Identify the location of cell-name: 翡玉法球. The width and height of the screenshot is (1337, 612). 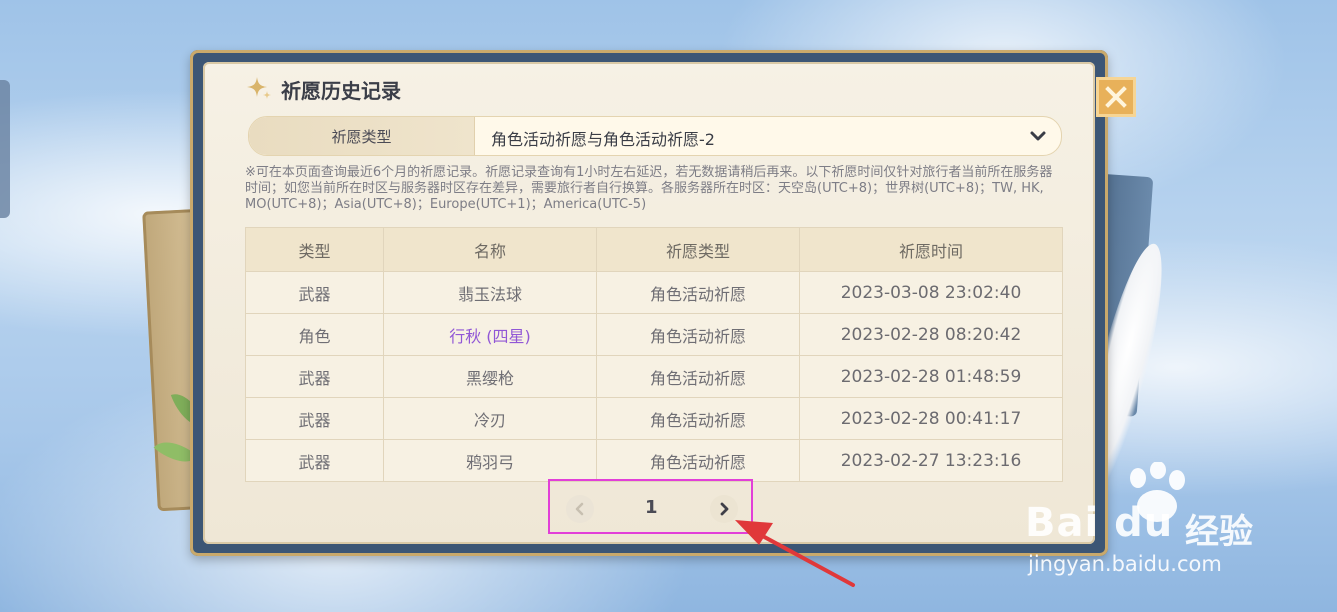
(490, 292).